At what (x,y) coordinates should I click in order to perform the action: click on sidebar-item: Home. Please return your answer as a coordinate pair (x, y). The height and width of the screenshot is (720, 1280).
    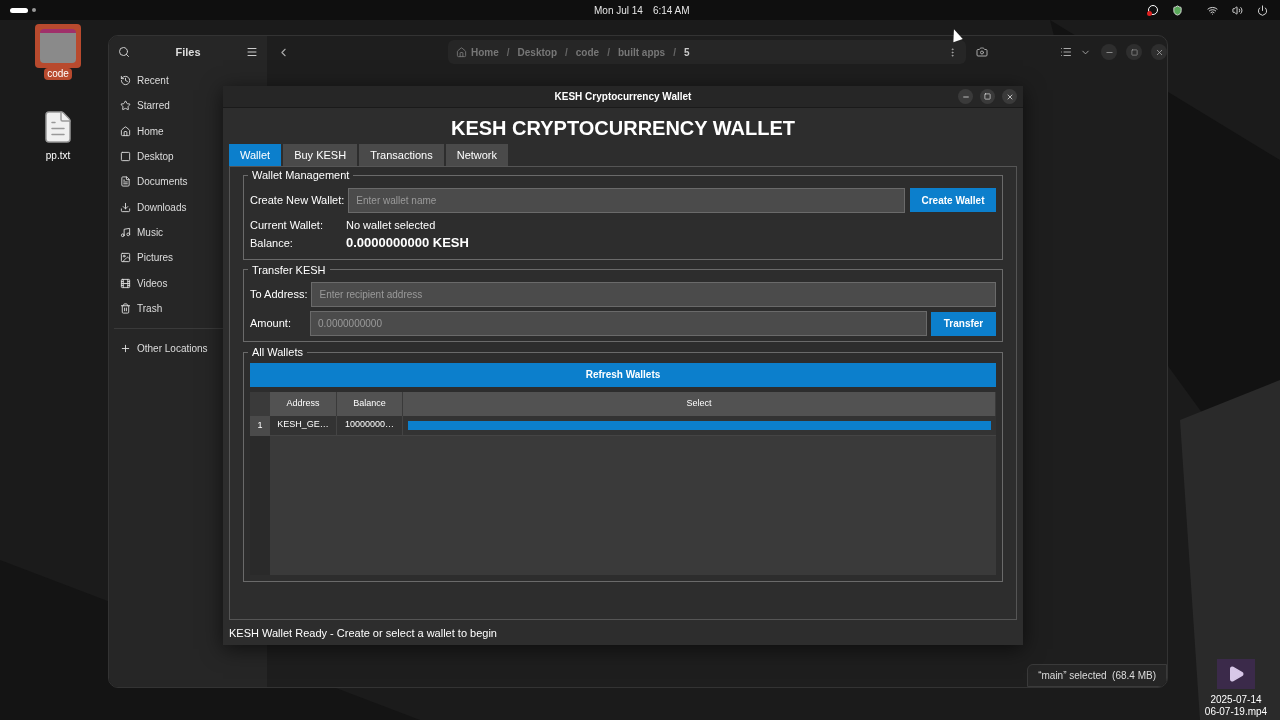
    Looking at the image, I should click on (142, 131).